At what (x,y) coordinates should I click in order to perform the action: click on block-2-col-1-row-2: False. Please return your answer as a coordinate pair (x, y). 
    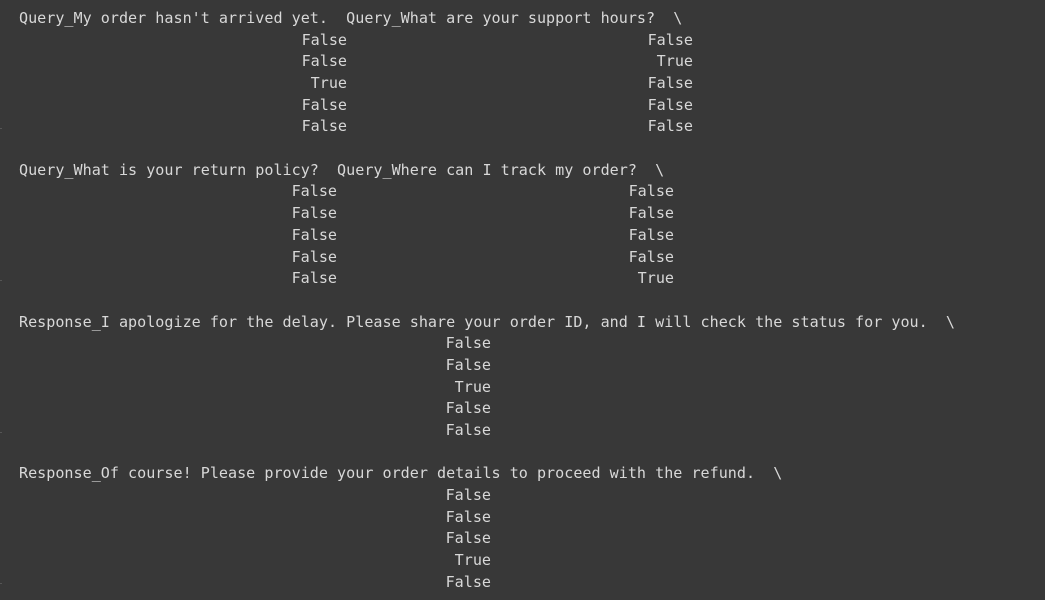
    Looking at the image, I should click on (314, 213).